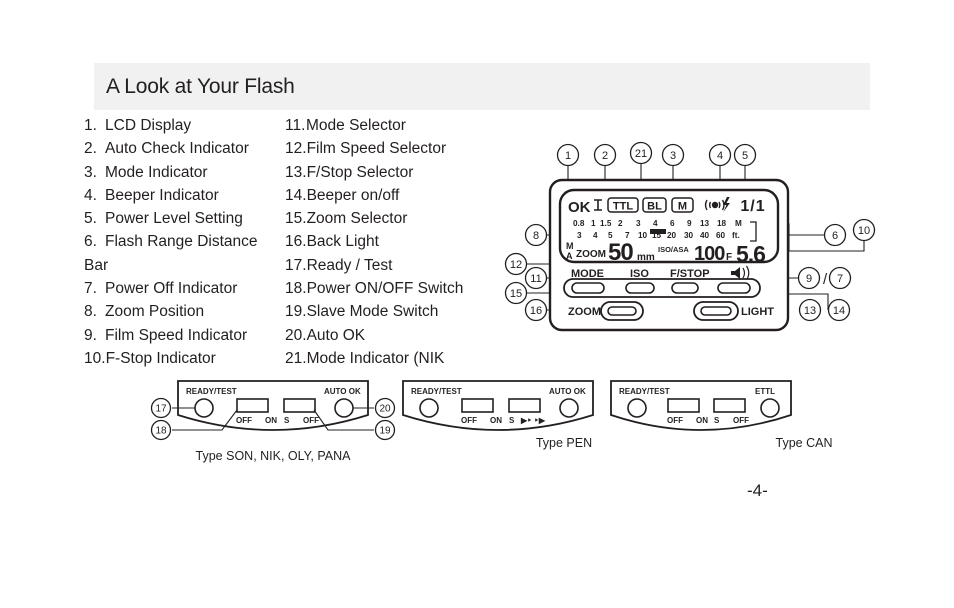  Describe the element at coordinates (620, 252) in the screenshot. I see `lcd-zoom-value: 50` at that location.